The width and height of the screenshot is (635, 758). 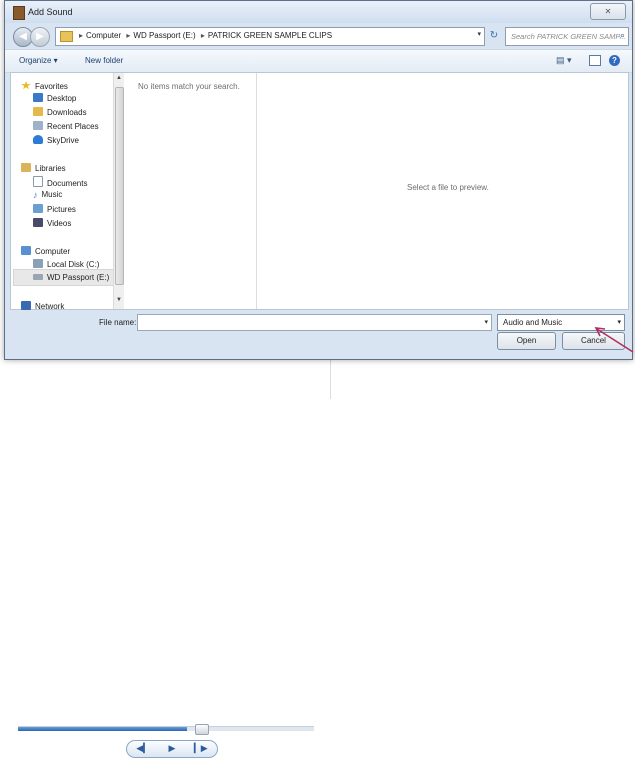 What do you see at coordinates (143, 749) in the screenshot?
I see `previous-icon: ◀▎` at bounding box center [143, 749].